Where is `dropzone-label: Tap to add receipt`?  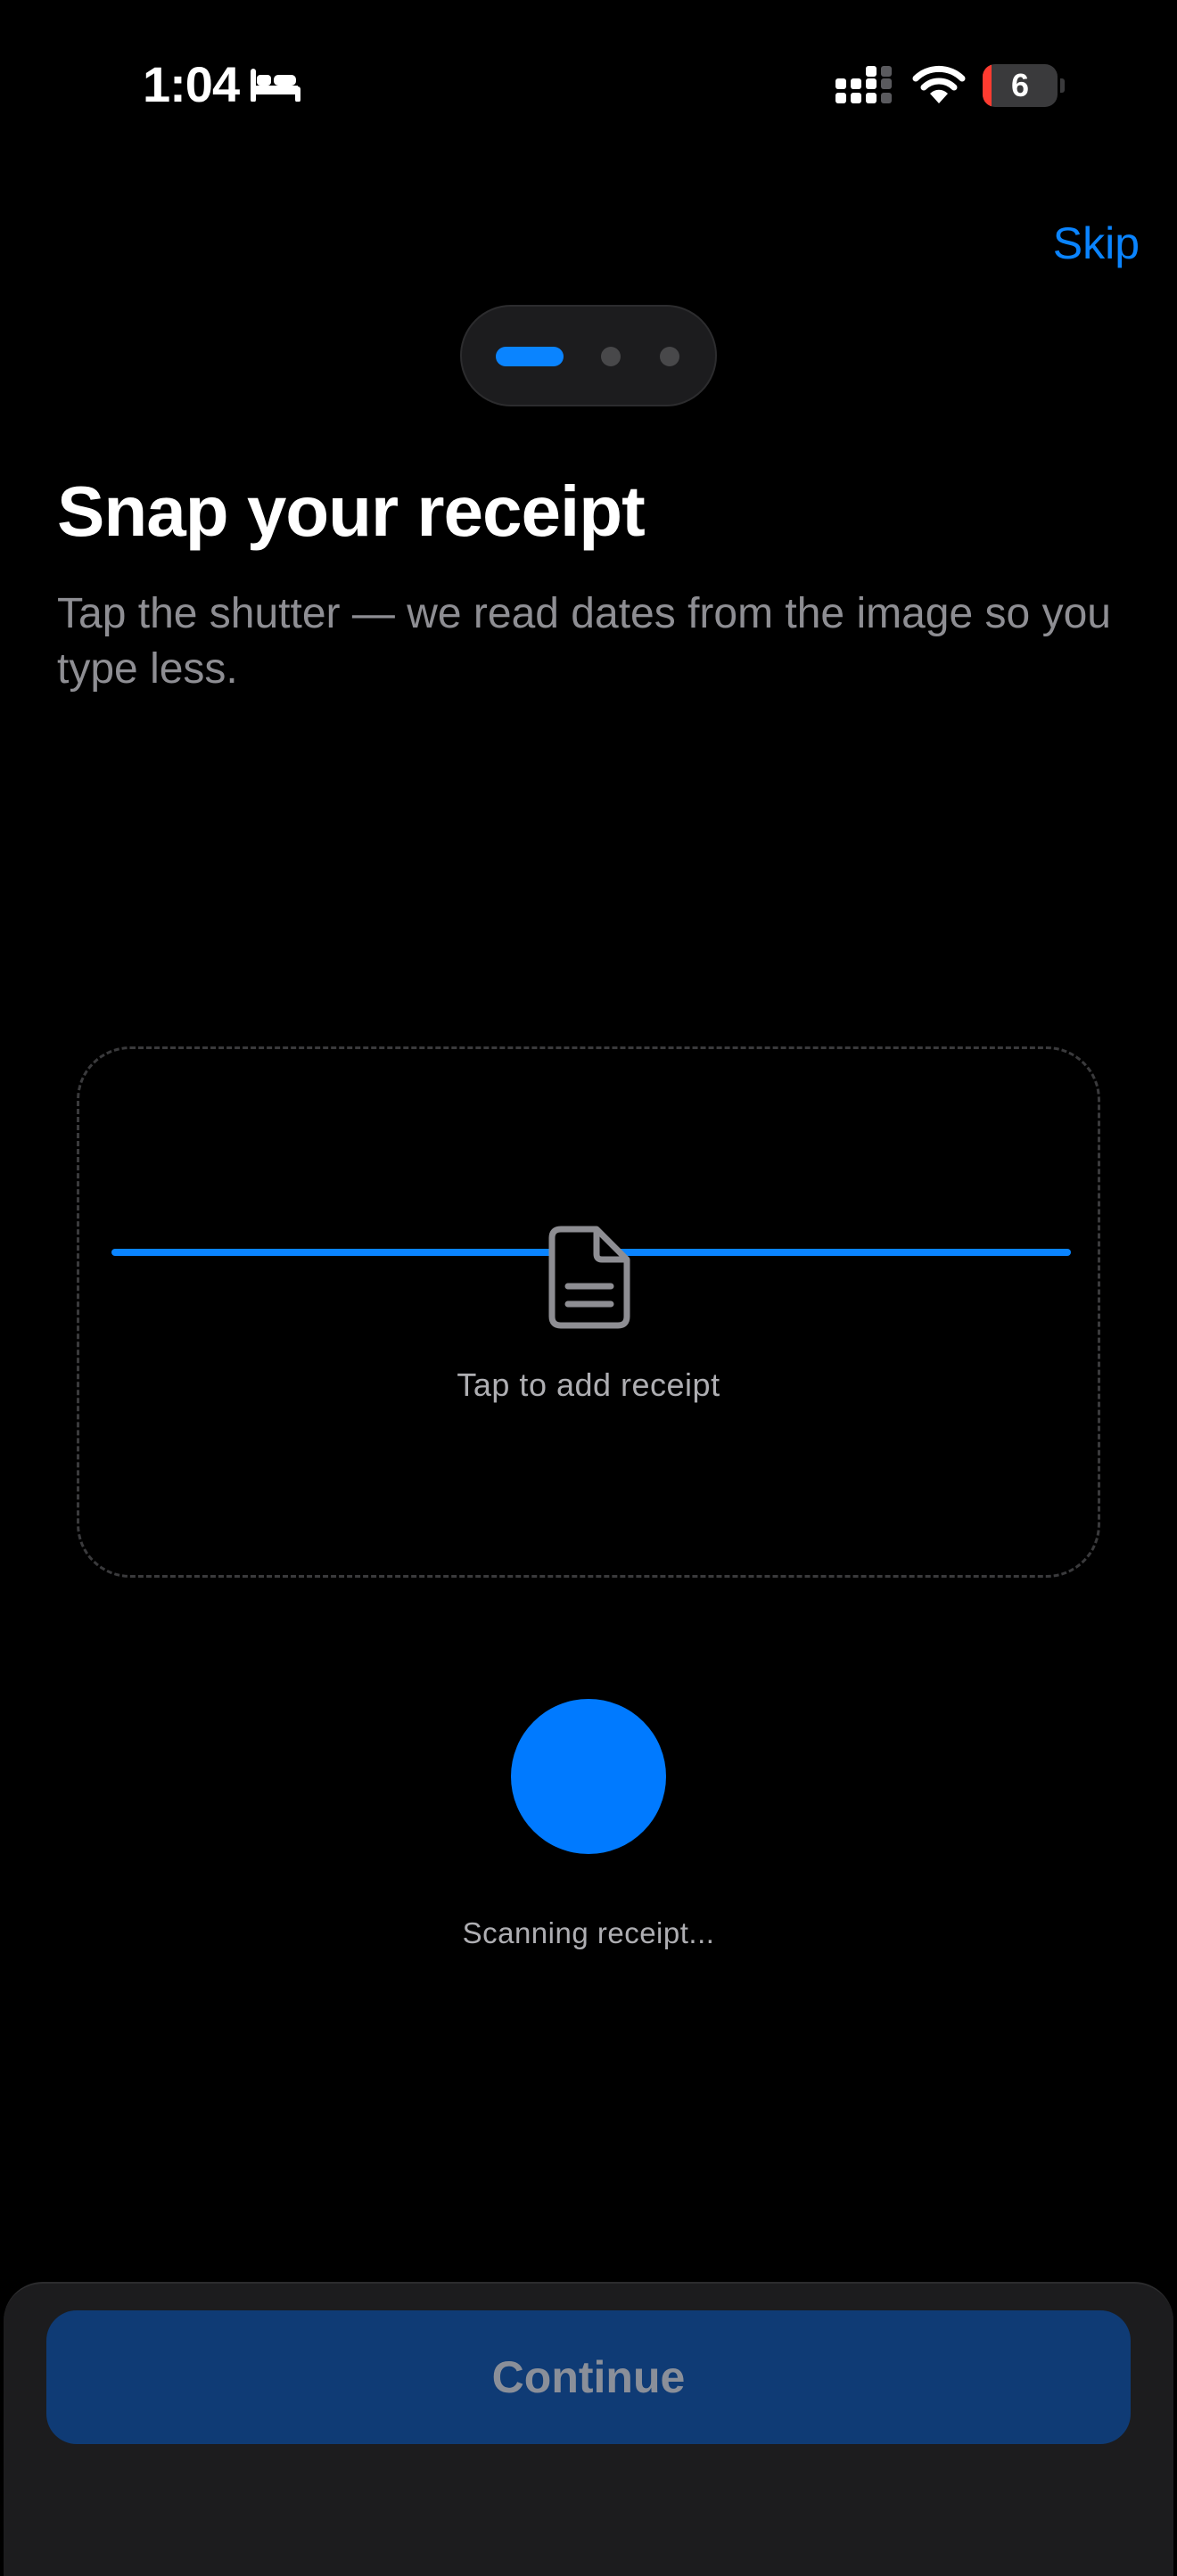
dropzone-label: Tap to add receipt is located at coordinates (588, 1384).